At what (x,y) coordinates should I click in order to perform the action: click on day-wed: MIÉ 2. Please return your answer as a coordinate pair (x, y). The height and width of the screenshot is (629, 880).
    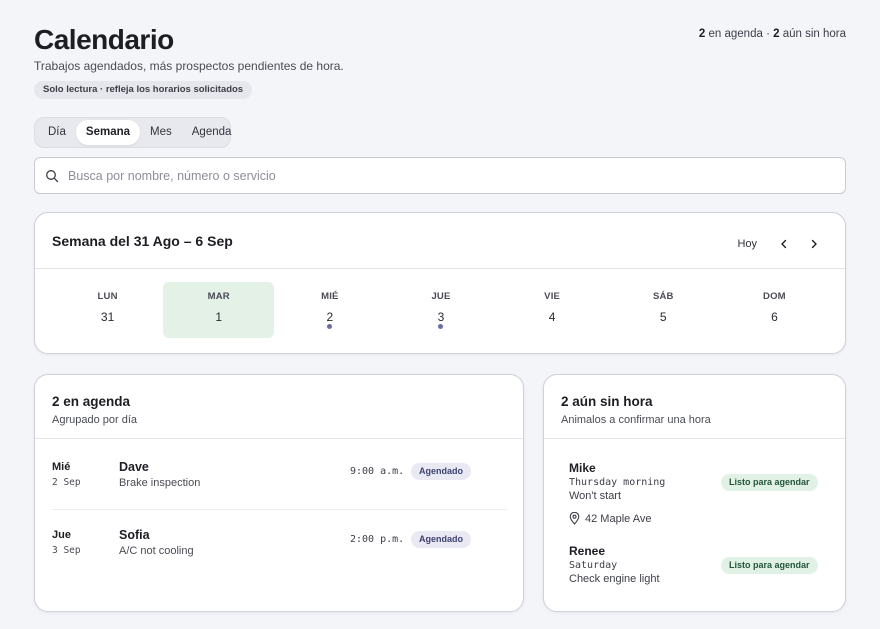
    Looking at the image, I should click on (329, 310).